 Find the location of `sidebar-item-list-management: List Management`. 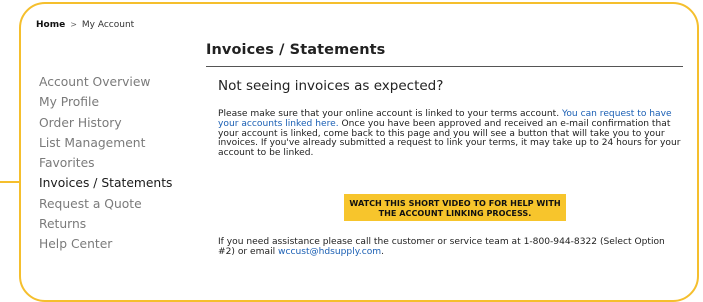

sidebar-item-list-management: List Management is located at coordinates (105, 143).